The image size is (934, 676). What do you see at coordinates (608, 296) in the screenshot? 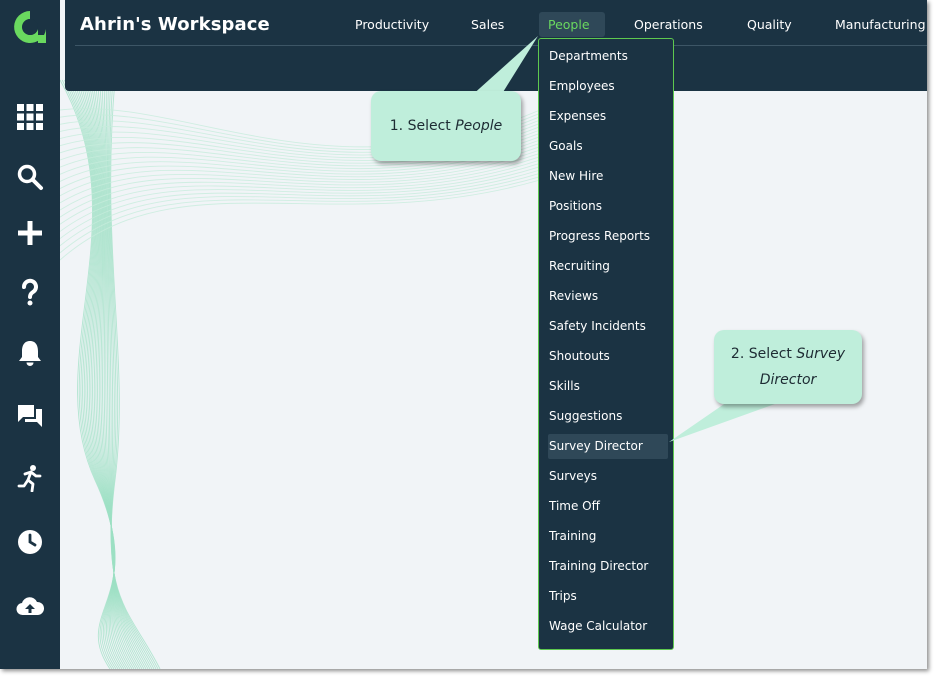
I see `menu-item-reviews: Reviews` at bounding box center [608, 296].